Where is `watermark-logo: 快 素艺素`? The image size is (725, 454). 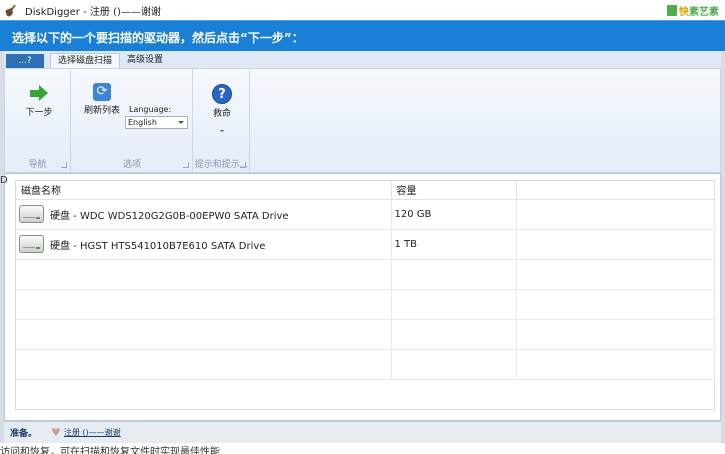
watermark-logo: 快 素艺素 is located at coordinates (693, 10).